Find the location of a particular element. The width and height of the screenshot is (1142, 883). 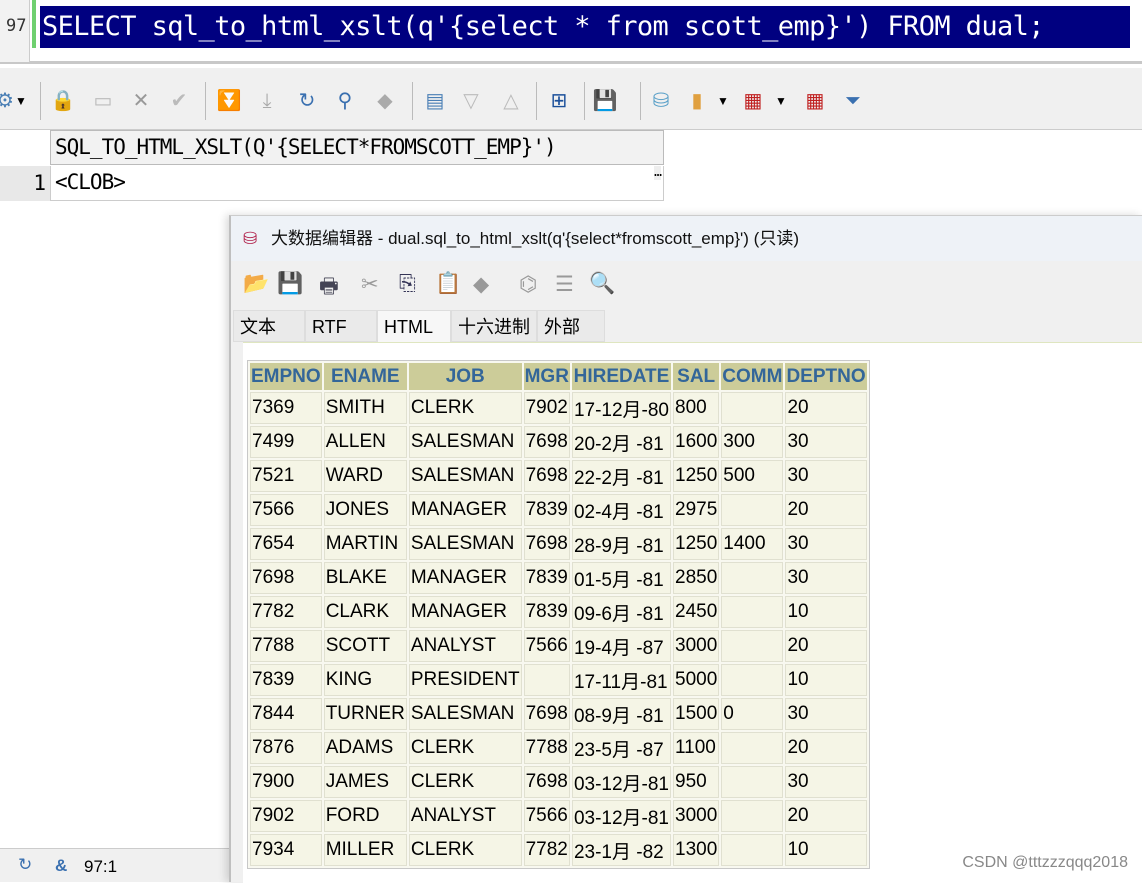

cell-sal: 2850 is located at coordinates (696, 578).